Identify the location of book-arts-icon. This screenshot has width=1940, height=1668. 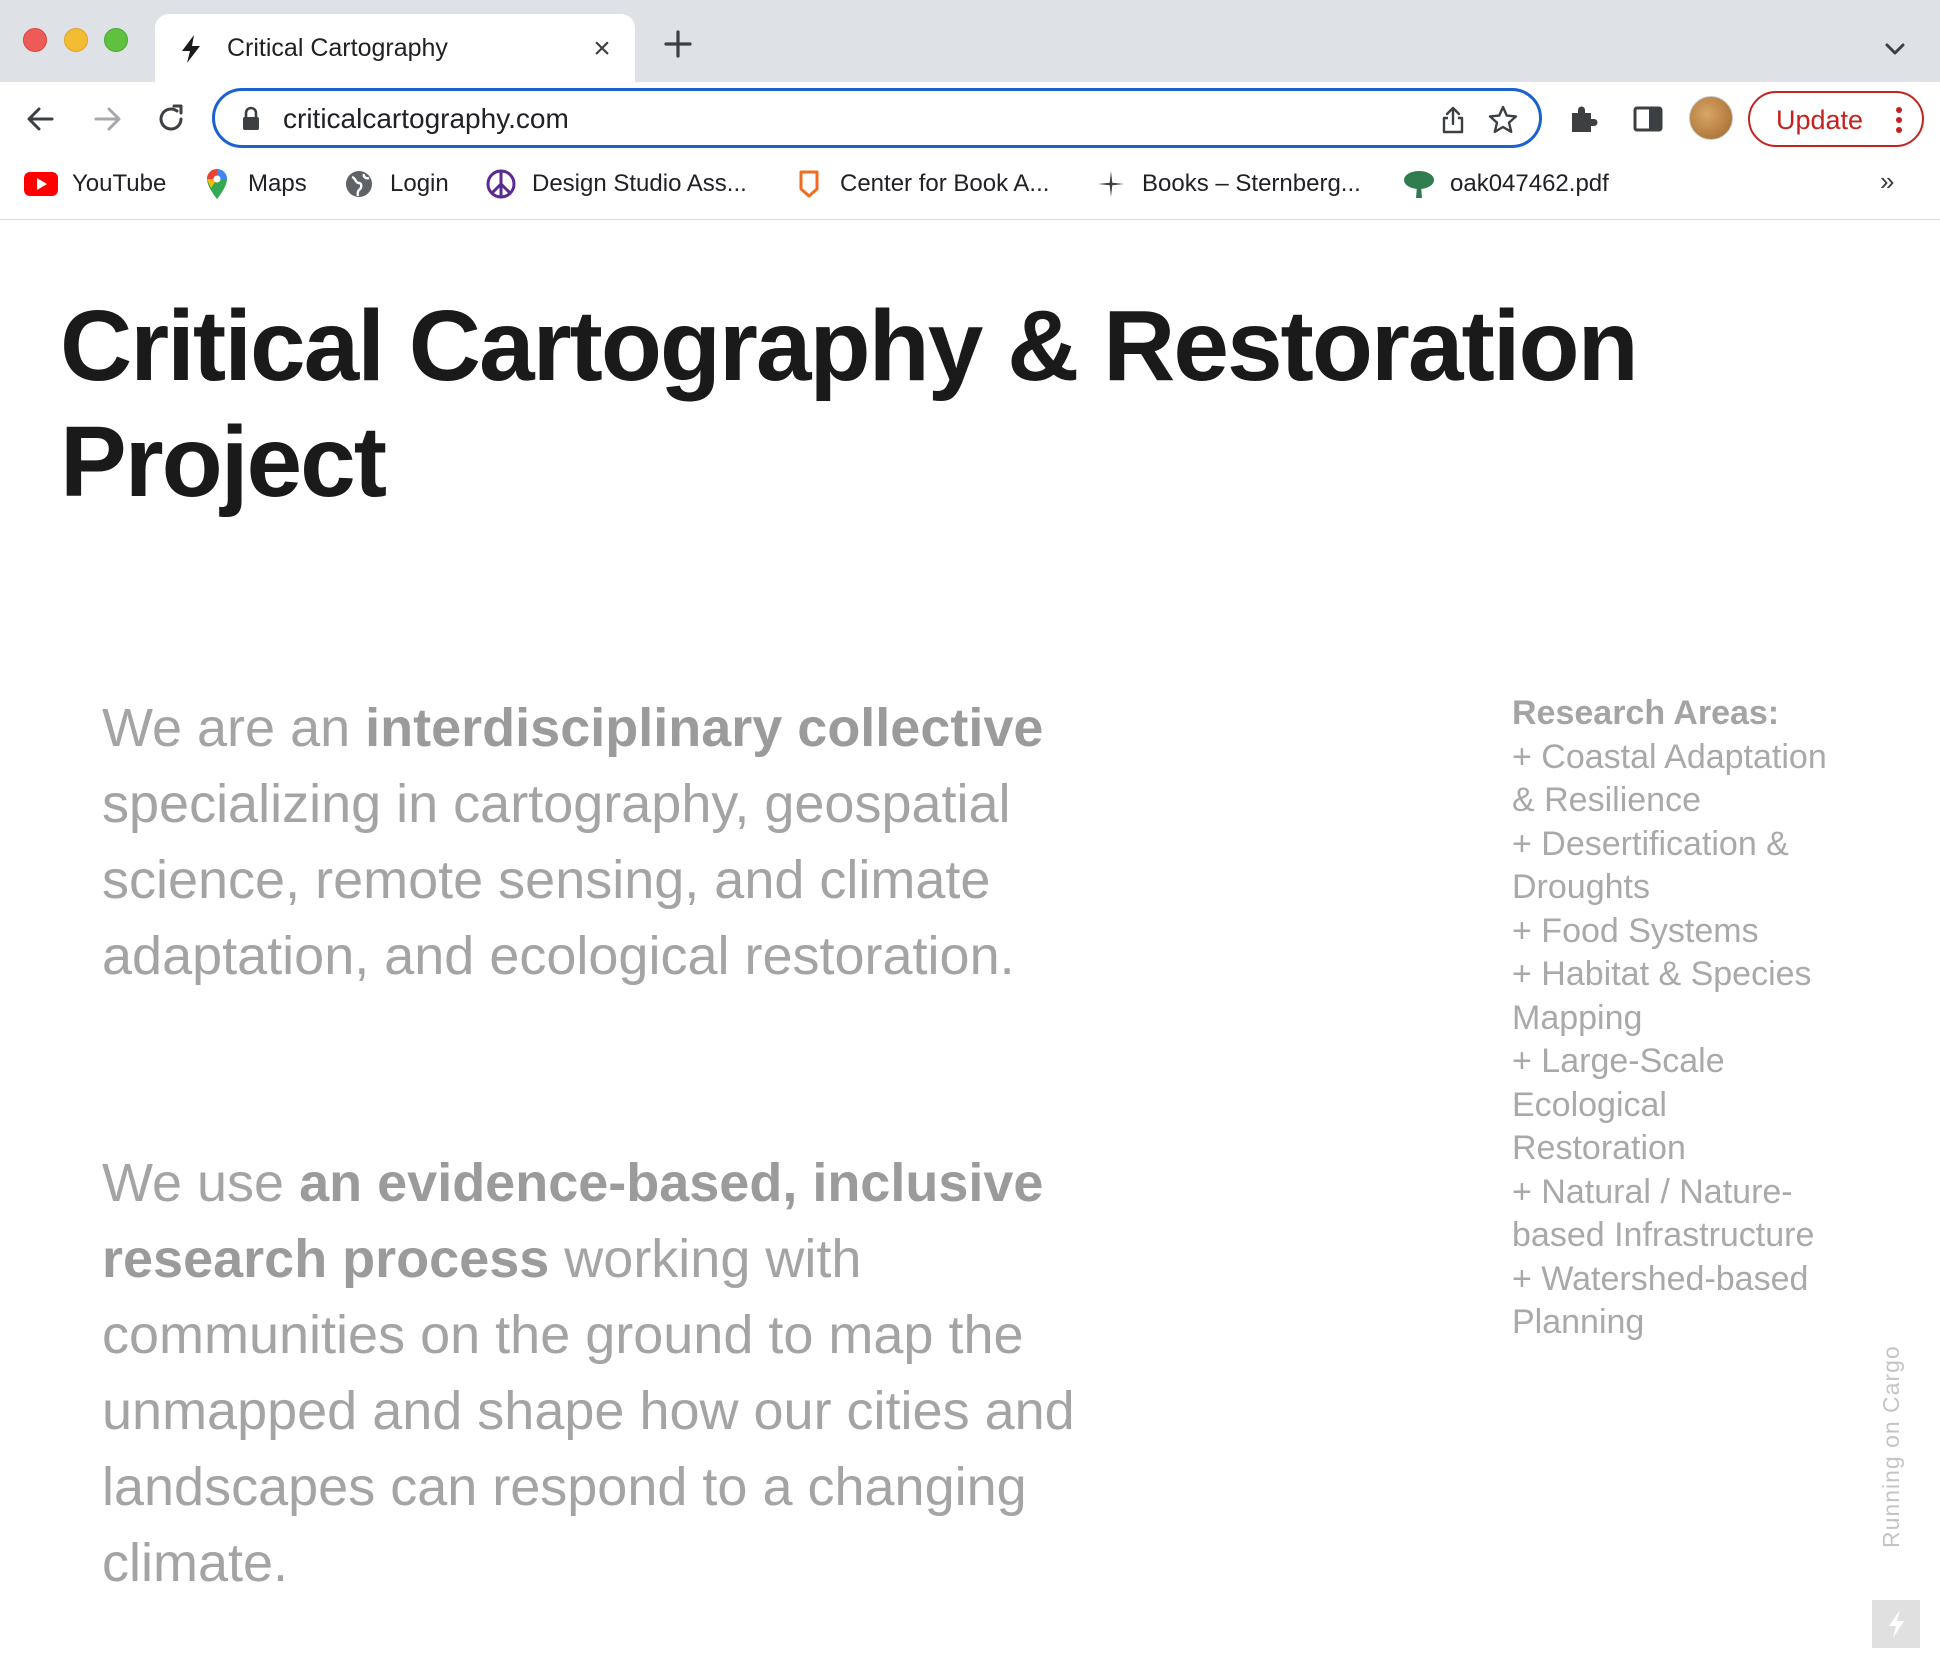
(809, 184).